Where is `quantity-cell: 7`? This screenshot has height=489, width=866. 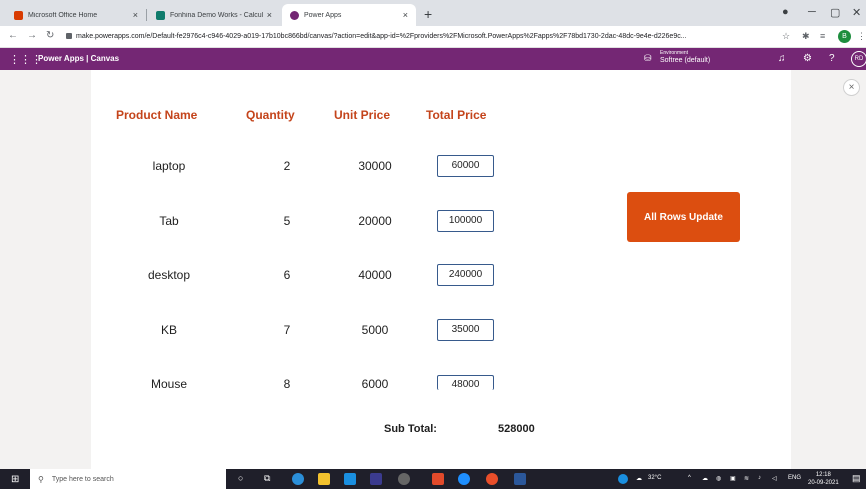
quantity-cell: 7 is located at coordinates (287, 330).